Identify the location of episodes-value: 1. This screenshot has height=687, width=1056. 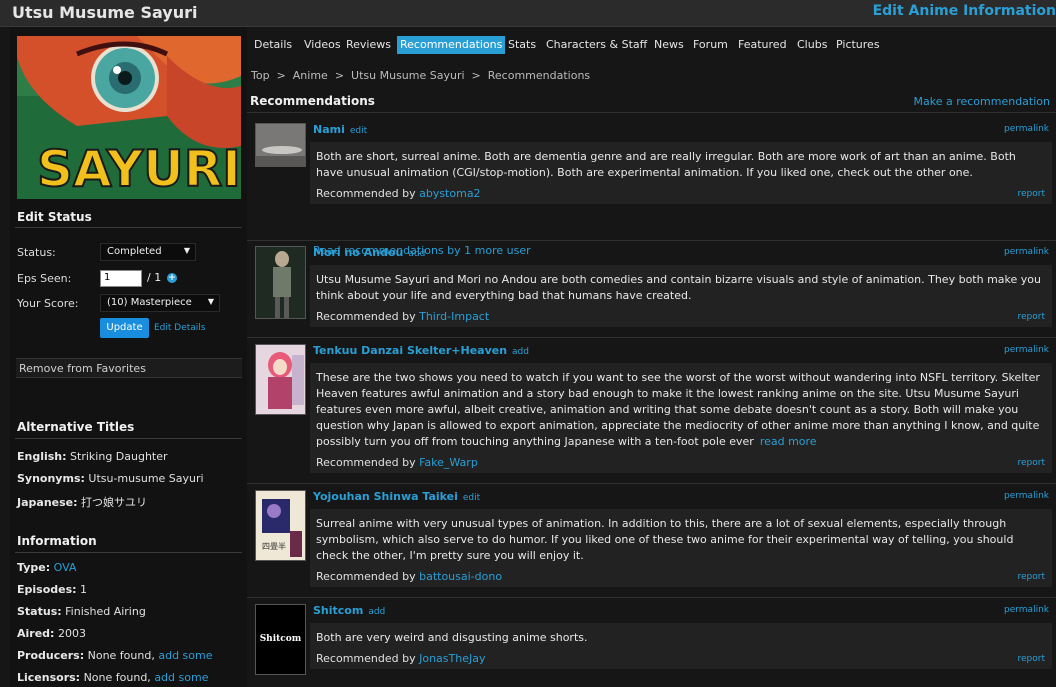
(84, 589).